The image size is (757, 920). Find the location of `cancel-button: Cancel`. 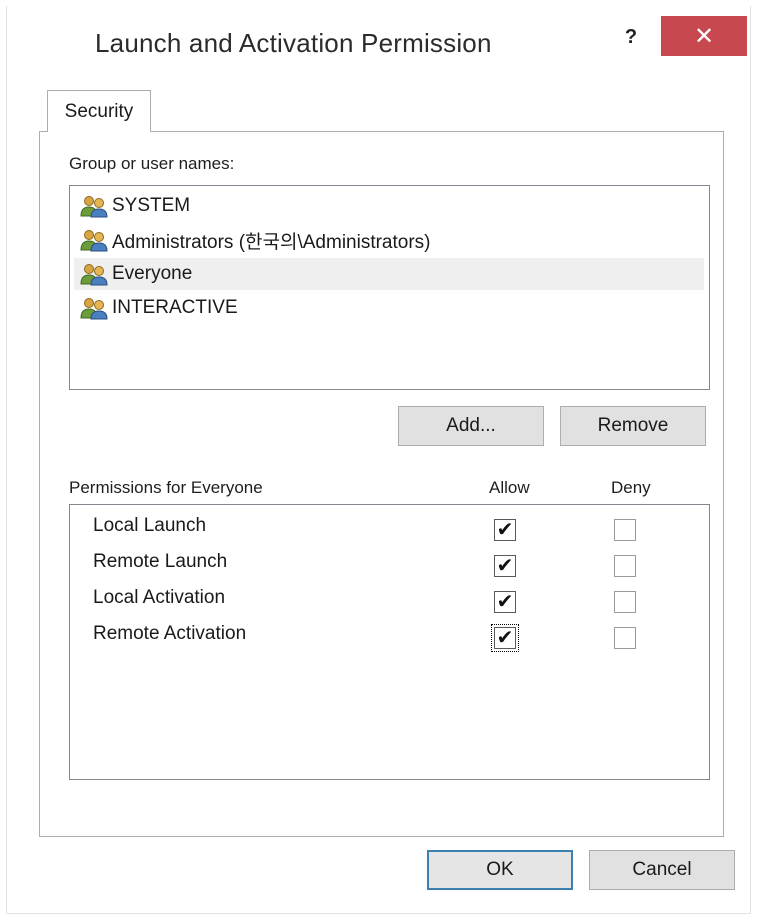

cancel-button: Cancel is located at coordinates (662, 870).